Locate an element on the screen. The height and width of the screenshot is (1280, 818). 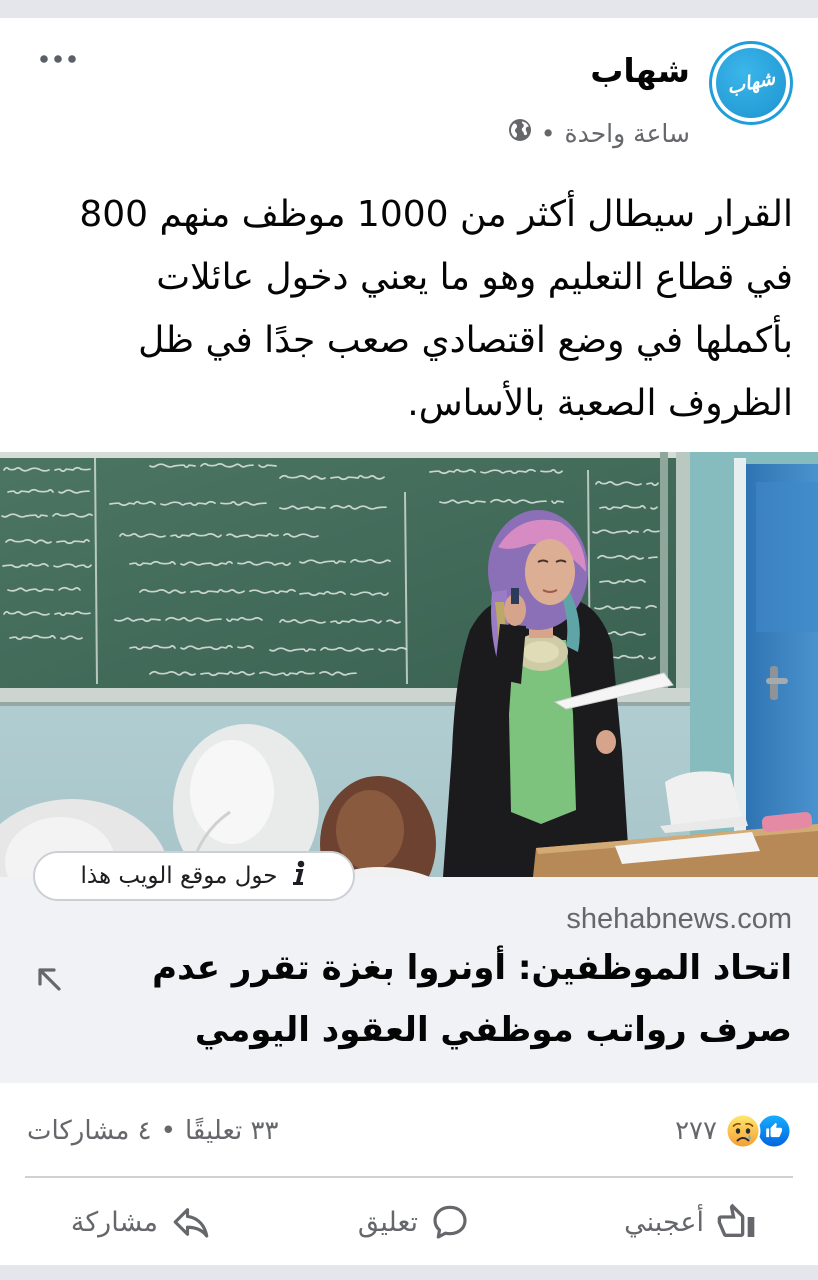
post-meta: ساعة واحدة • is located at coordinates (599, 133).